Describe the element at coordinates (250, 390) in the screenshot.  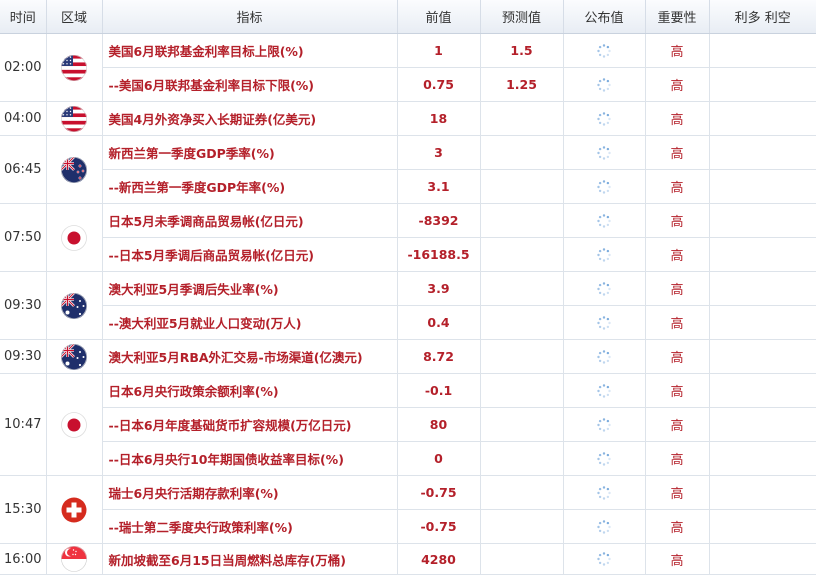
I see `indicator-name: 日本6月央行政策余额利率(%)` at that location.